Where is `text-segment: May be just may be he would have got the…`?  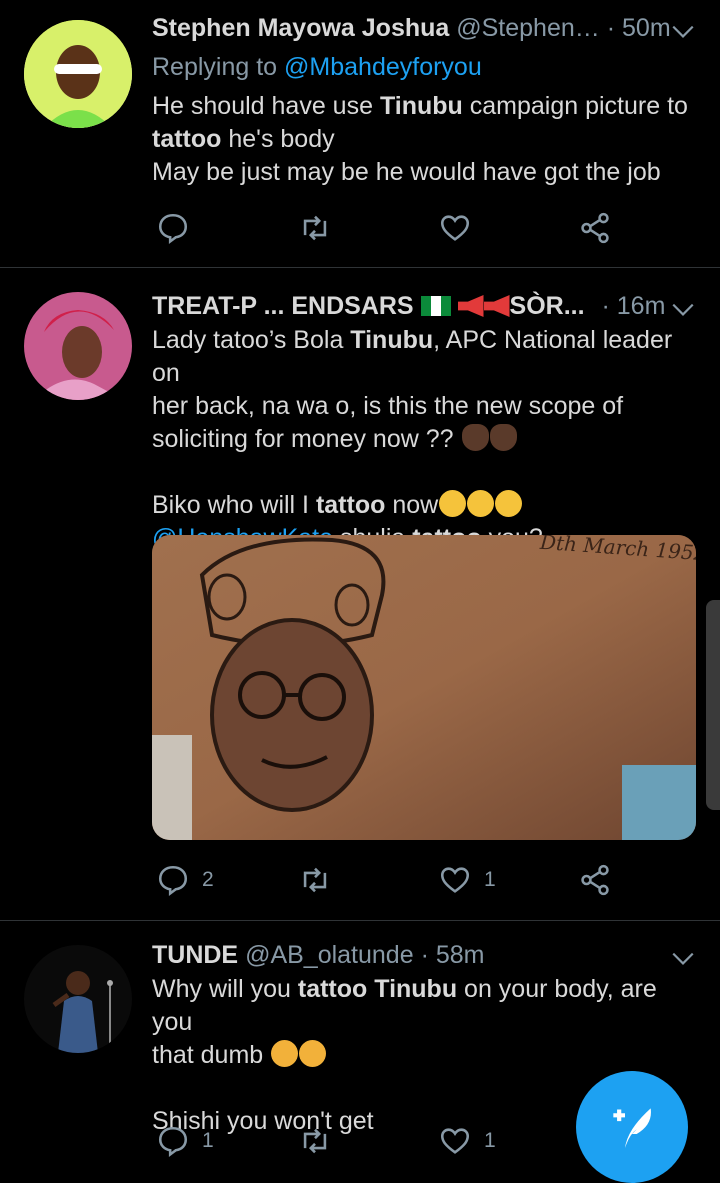
text-segment: May be just may be he would have got the… is located at coordinates (406, 172).